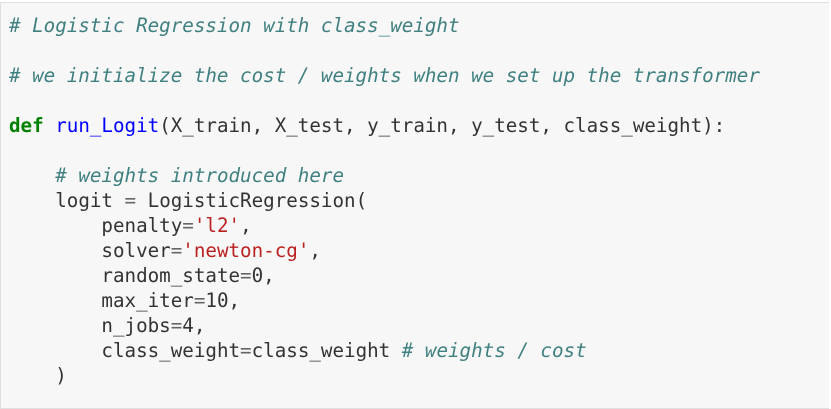 The image size is (831, 409). Describe the element at coordinates (136, 250) in the screenshot. I see `solver-key: solver` at that location.